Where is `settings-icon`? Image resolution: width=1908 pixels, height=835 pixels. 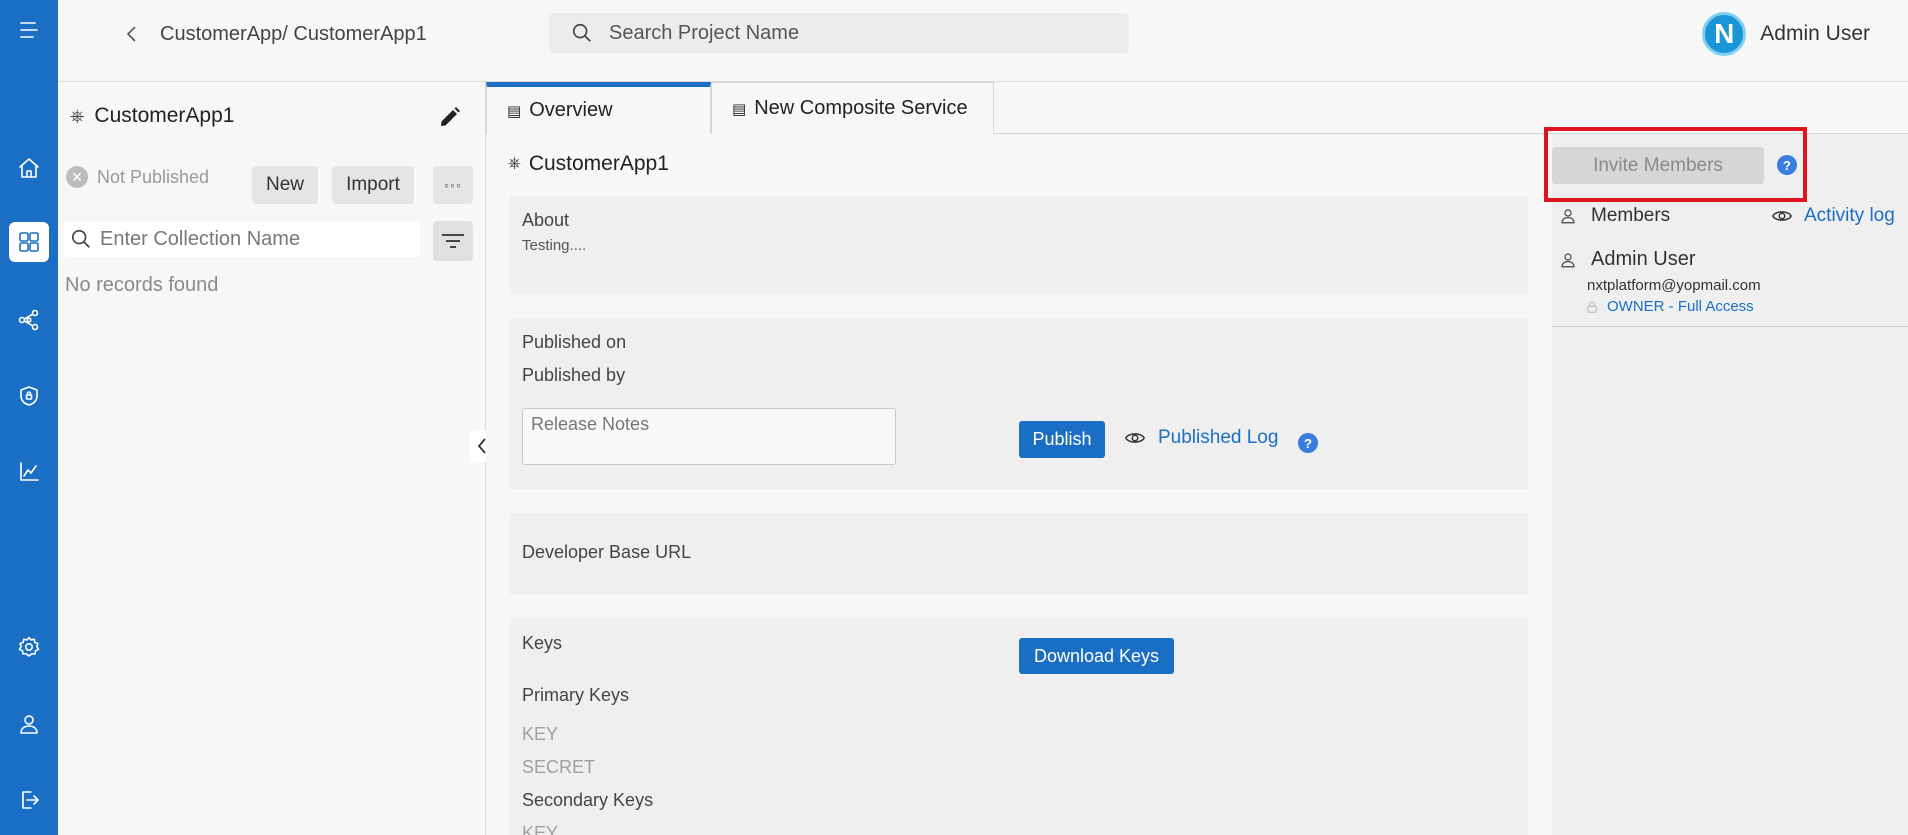 settings-icon is located at coordinates (29, 647).